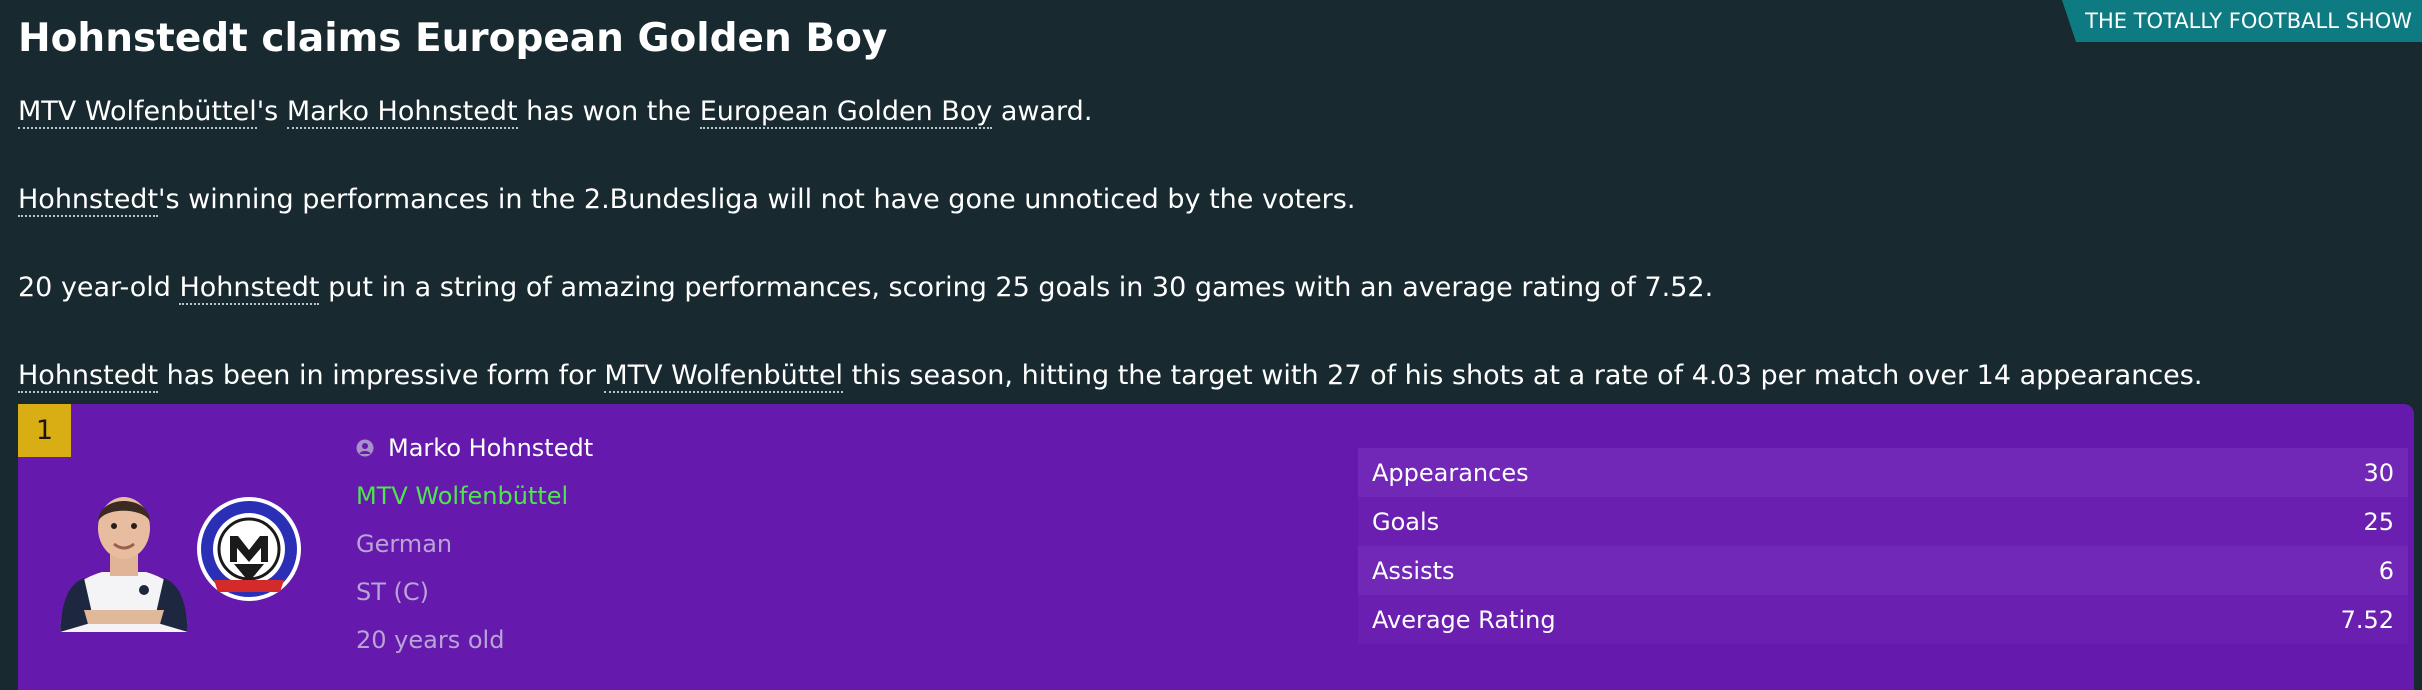 This screenshot has height=690, width=2422. I want to click on player-link: Marko Hohnstedt, so click(402, 112).